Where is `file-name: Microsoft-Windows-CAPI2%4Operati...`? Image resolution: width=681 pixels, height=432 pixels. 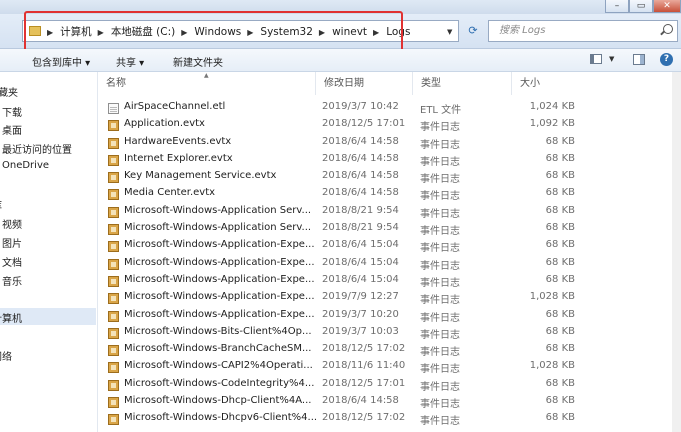
file-name: Microsoft-Windows-CAPI2%4Operati... is located at coordinates (218, 366).